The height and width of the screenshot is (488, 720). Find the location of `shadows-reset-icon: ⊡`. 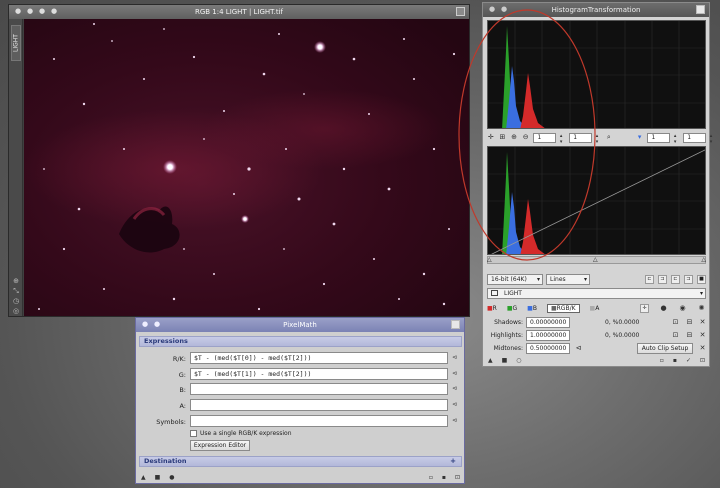

shadows-reset-icon: ⊡ is located at coordinates (675, 322).